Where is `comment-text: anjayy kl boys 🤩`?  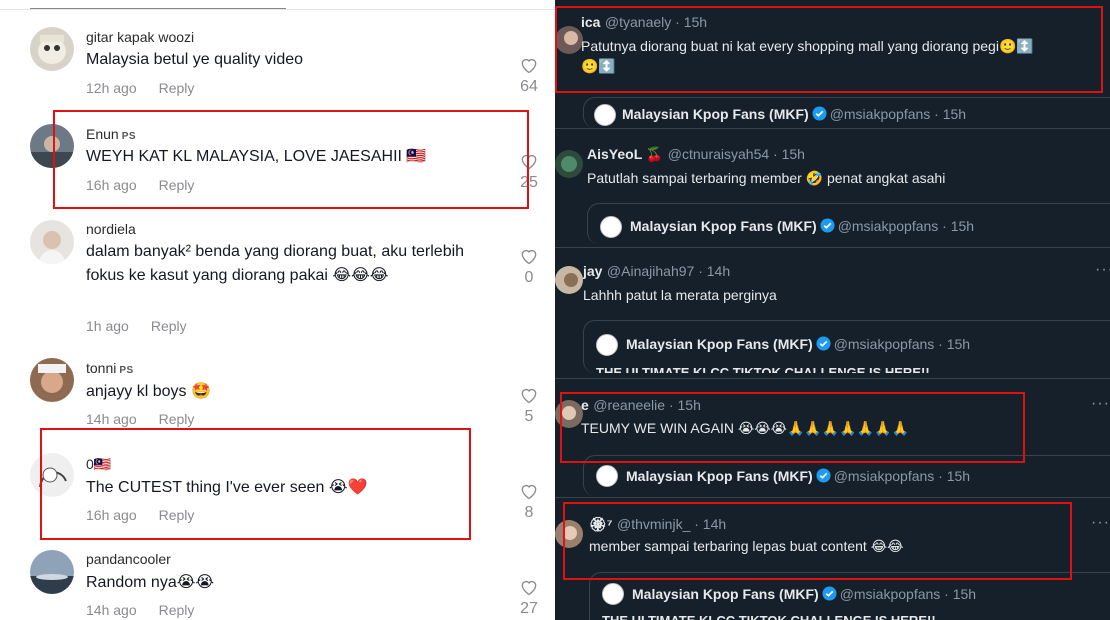
comment-text: anjayy kl boys 🤩 is located at coordinates (148, 391).